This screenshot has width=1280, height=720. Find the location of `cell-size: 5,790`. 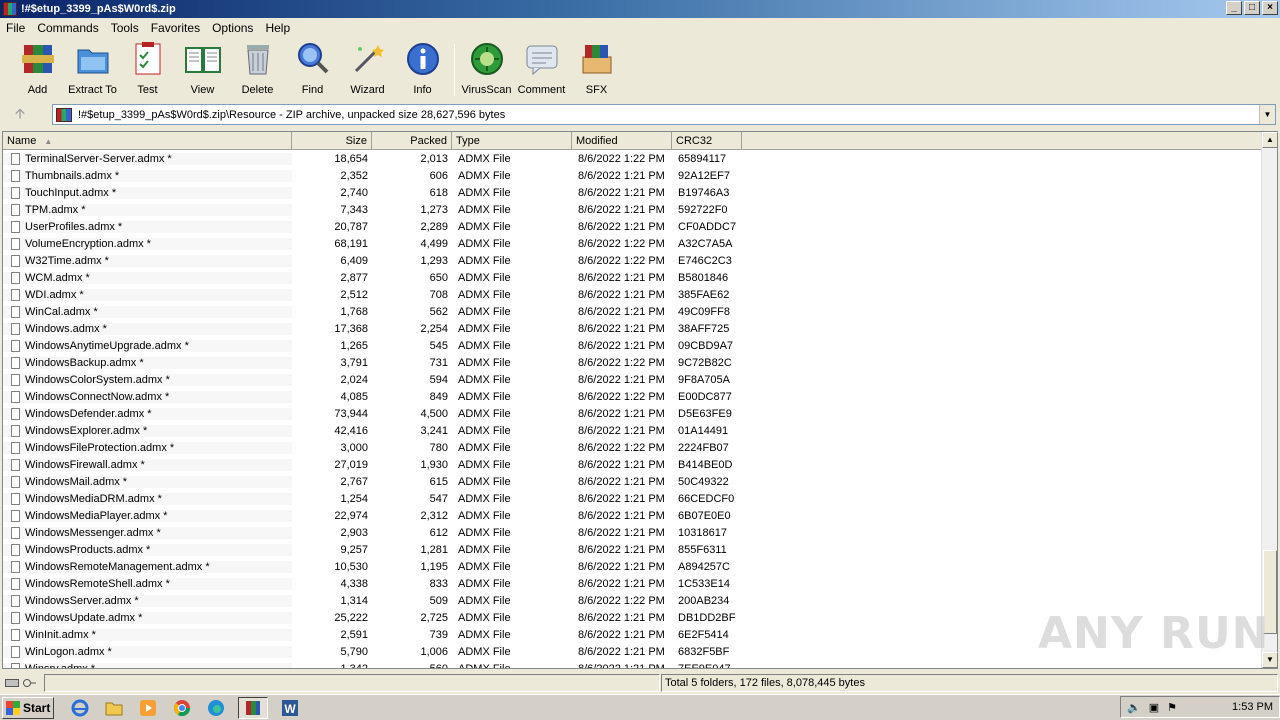

cell-size: 5,790 is located at coordinates (354, 651).